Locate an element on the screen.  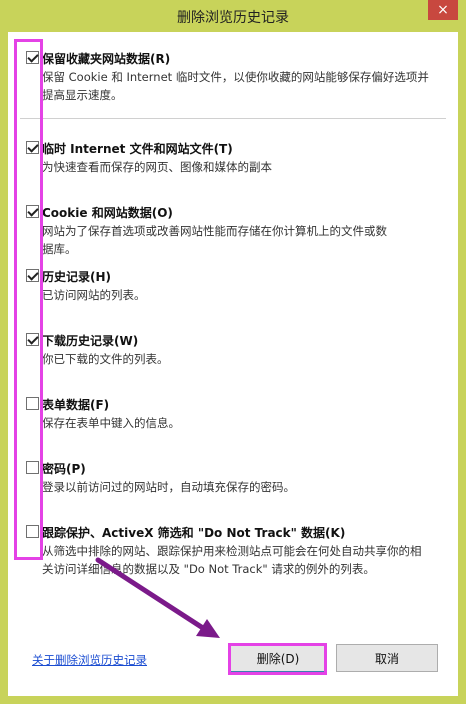
watermark: Bai du is located at coordinates (423, 683).